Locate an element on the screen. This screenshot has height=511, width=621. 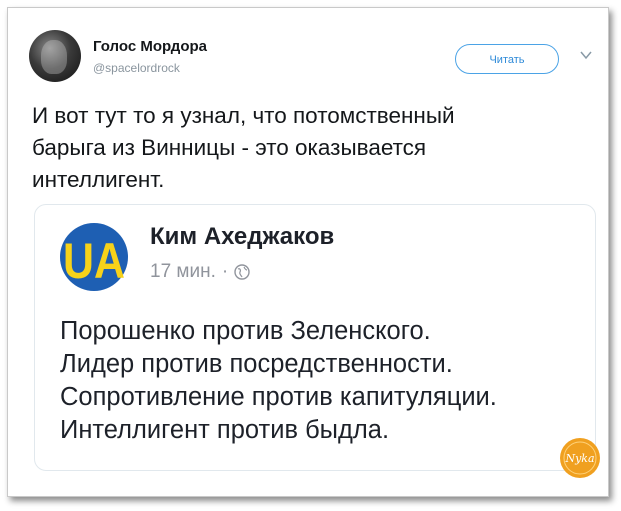
display-name: Голос Мордора is located at coordinates (150, 46).